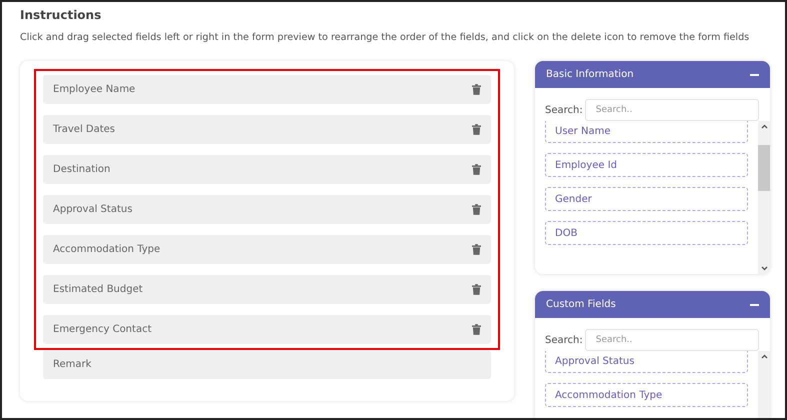 This screenshot has height=420, width=787. I want to click on draggable-field: Gender, so click(646, 199).